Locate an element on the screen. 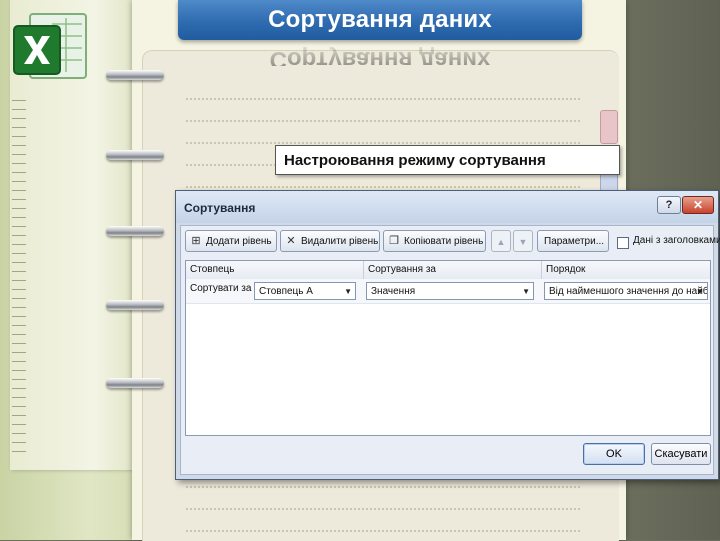 The width and height of the screenshot is (720, 541). order-select: Від найменшого значення до найбіл ▼ is located at coordinates (626, 291).